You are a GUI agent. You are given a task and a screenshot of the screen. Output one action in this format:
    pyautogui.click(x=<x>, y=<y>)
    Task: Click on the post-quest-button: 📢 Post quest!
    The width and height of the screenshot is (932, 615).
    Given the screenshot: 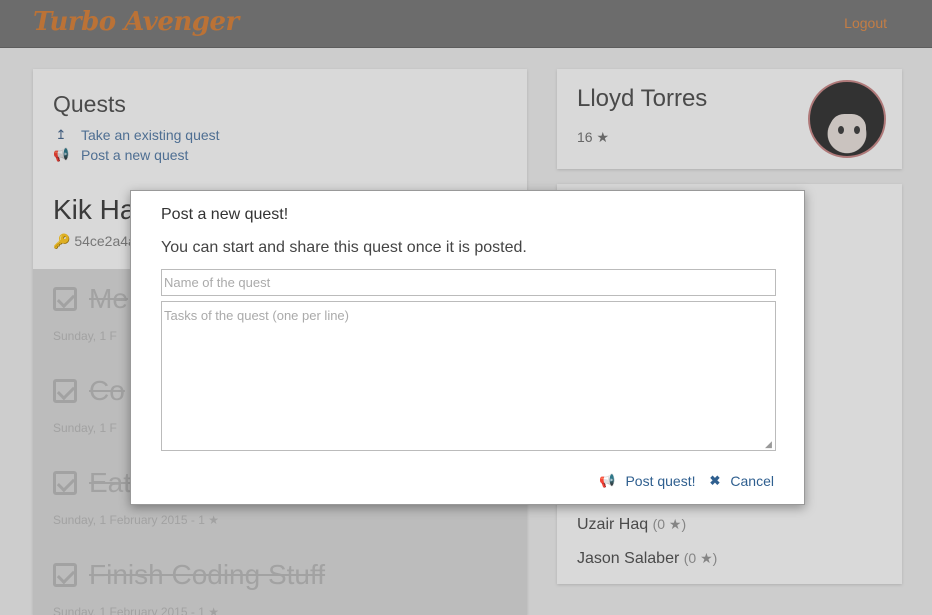 What is the action you would take?
    pyautogui.click(x=647, y=481)
    